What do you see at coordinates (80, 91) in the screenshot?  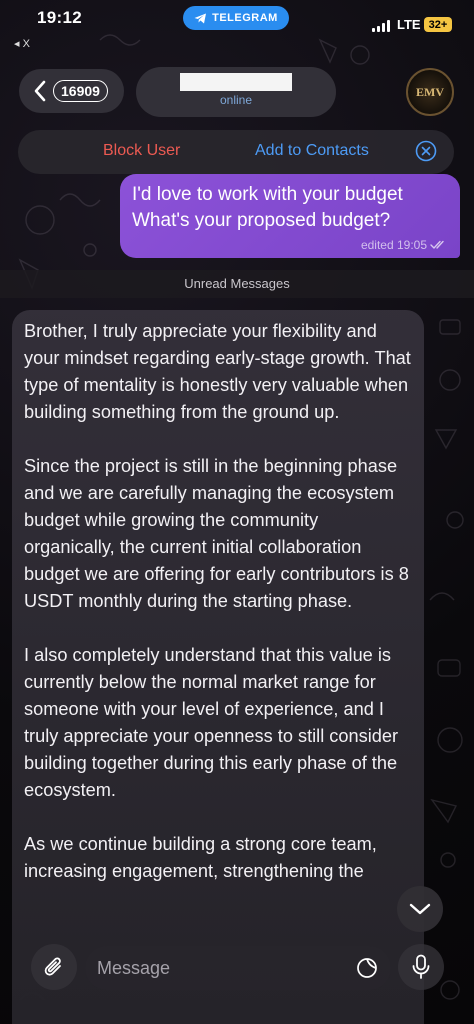 I see `unread-count-badge: 16909` at bounding box center [80, 91].